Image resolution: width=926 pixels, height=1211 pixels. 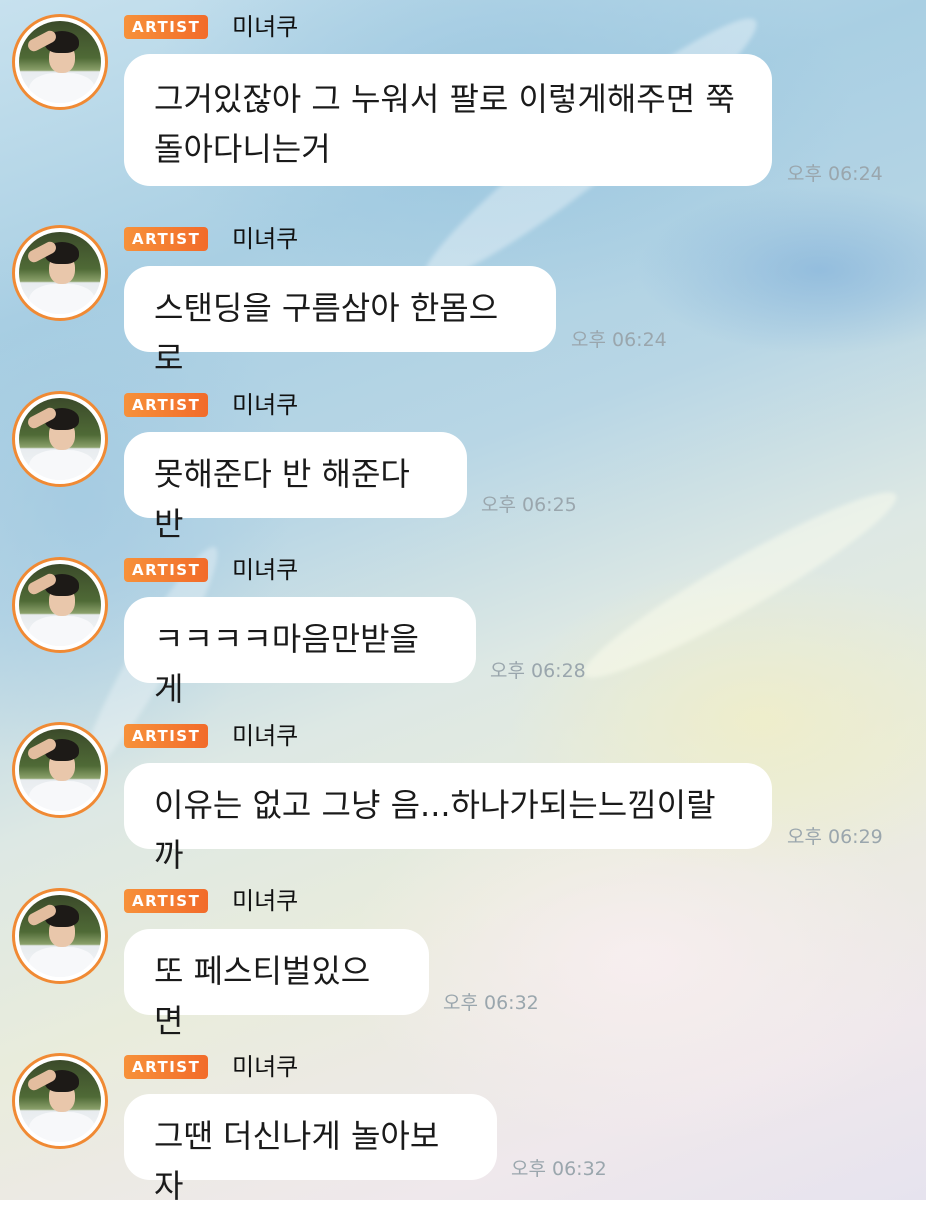 What do you see at coordinates (529, 505) in the screenshot?
I see `message-time: 오후 06:25` at bounding box center [529, 505].